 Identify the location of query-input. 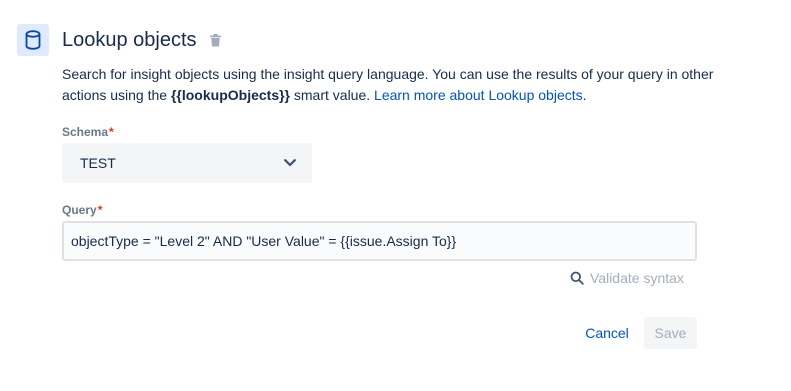
(379, 241).